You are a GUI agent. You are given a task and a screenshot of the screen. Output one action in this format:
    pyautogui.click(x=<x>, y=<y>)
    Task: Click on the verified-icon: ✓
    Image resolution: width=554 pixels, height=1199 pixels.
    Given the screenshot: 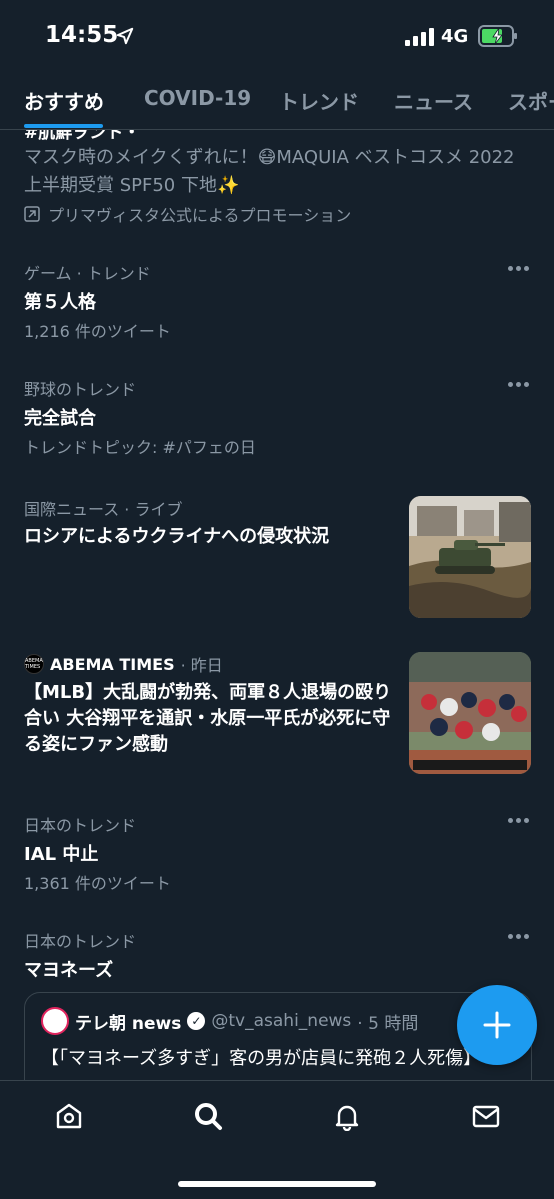 What is the action you would take?
    pyautogui.click(x=196, y=1021)
    